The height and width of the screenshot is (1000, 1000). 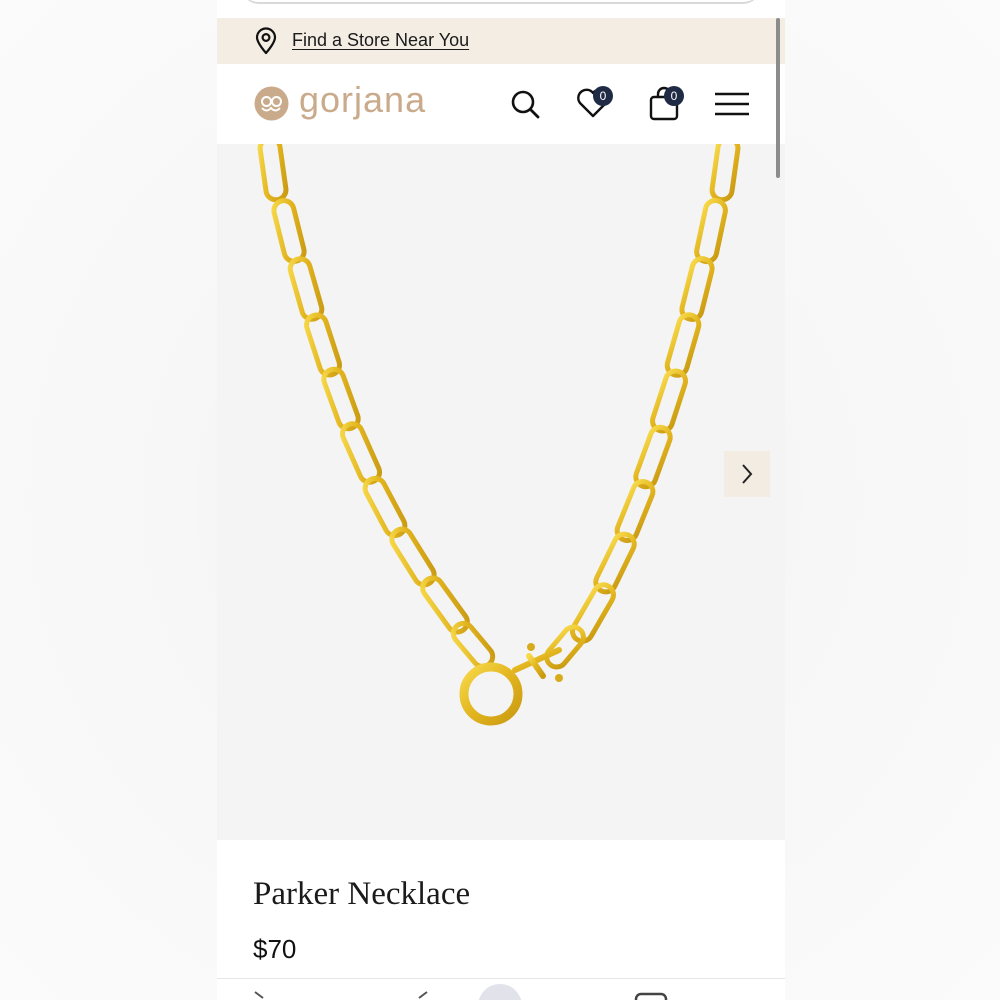 What do you see at coordinates (501, 104) in the screenshot?
I see `site-header: gorjana 0 0` at bounding box center [501, 104].